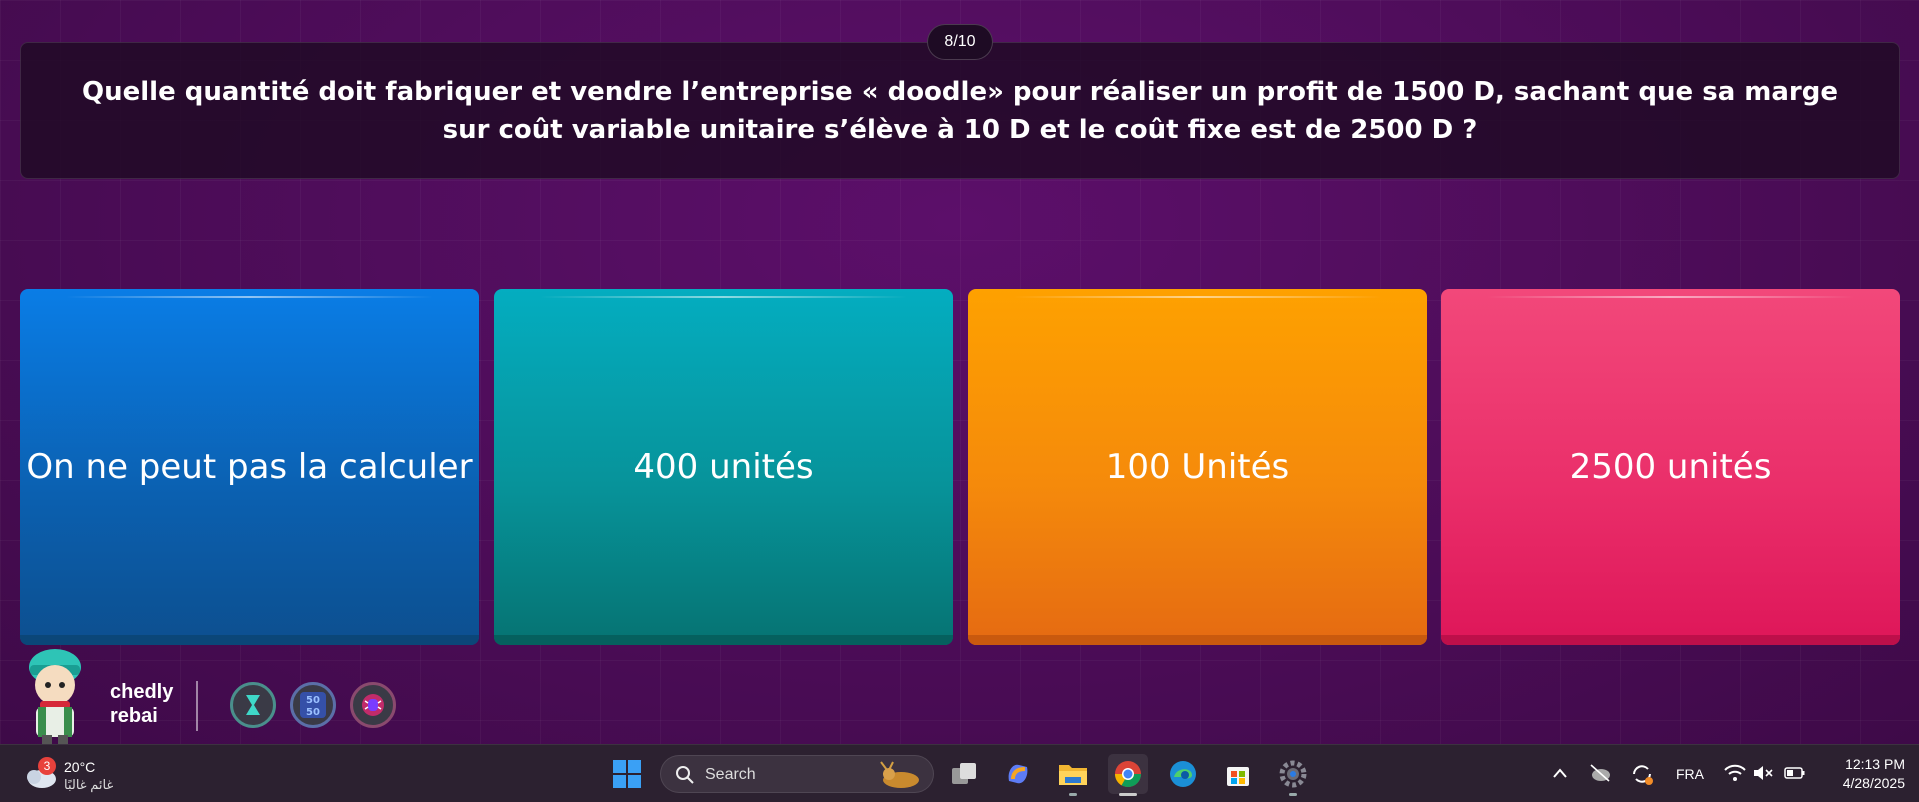 The height and width of the screenshot is (802, 1919). I want to click on language-indicator: FRA, so click(1690, 774).